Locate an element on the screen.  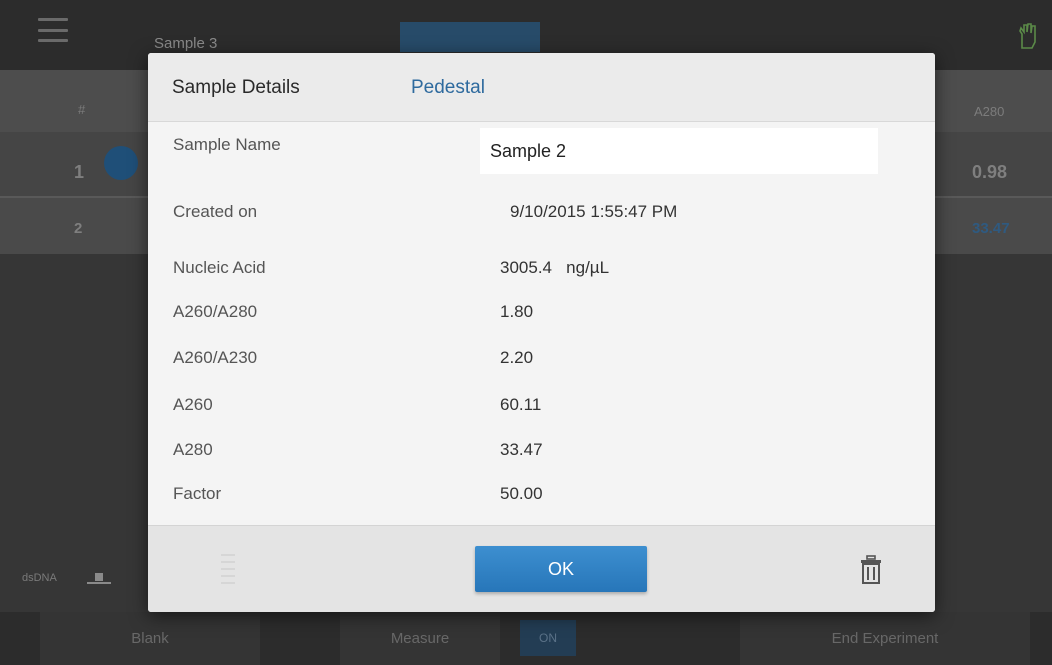
hamburger-menu-icon is located at coordinates (53, 30).